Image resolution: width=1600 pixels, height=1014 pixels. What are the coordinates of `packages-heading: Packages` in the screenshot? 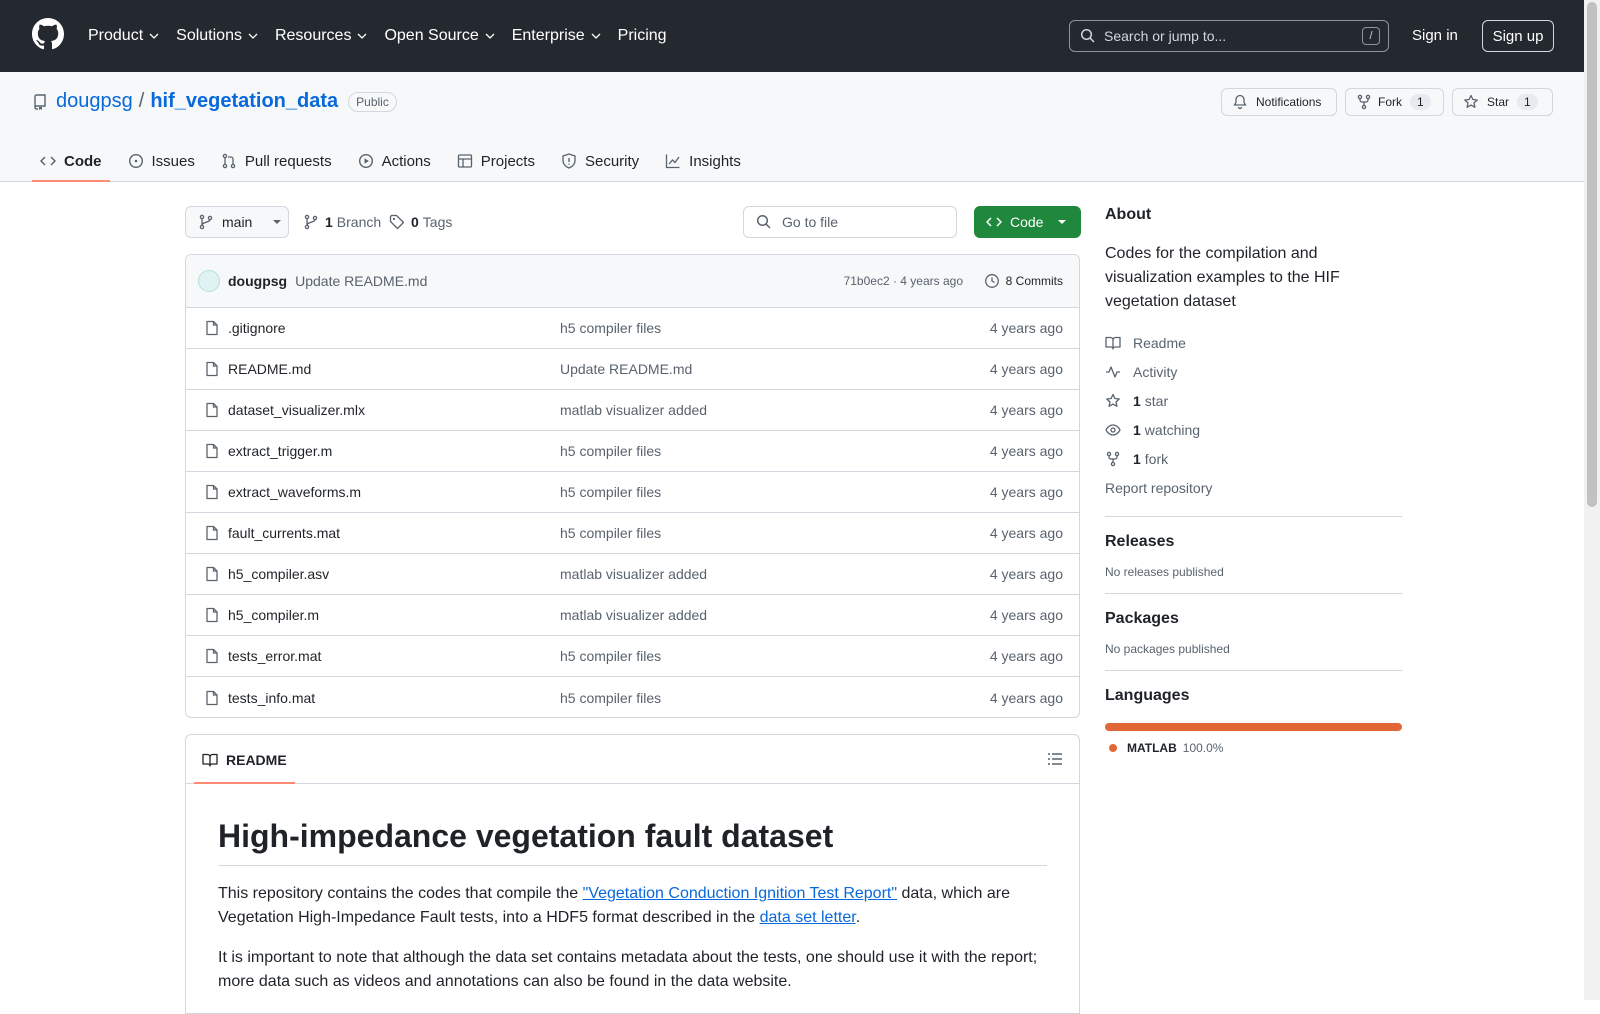 It's located at (1253, 619).